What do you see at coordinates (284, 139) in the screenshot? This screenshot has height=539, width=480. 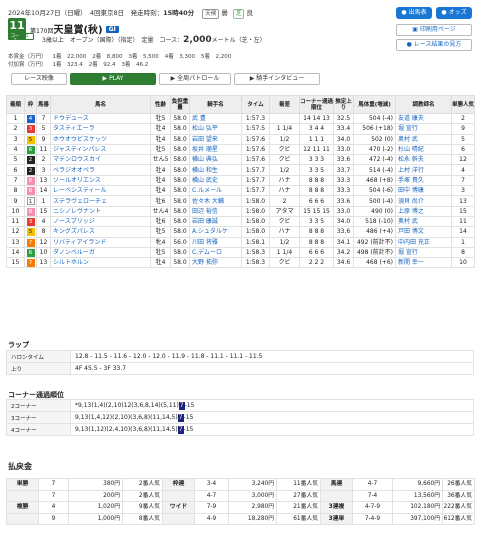 I see `margin: 1/2` at bounding box center [284, 139].